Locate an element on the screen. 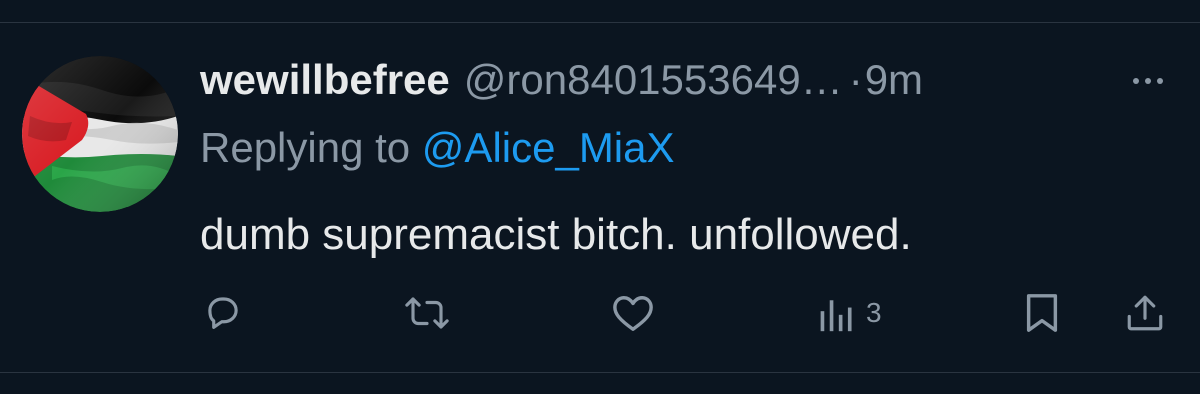  palestine-flag-icon is located at coordinates (100, 134).